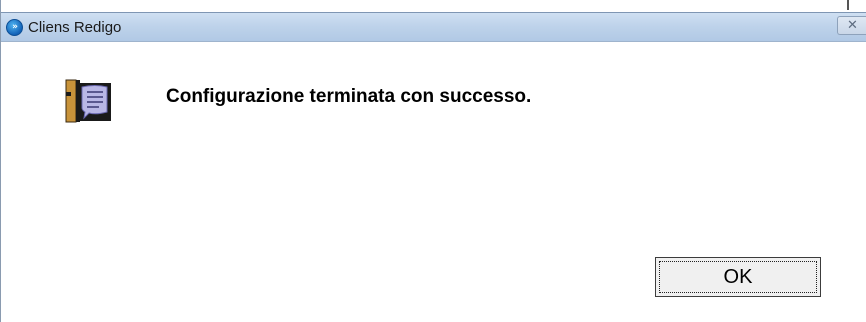 This screenshot has width=866, height=322. Describe the element at coordinates (75, 27) in the screenshot. I see `window-title: Cliens Redigo` at that location.